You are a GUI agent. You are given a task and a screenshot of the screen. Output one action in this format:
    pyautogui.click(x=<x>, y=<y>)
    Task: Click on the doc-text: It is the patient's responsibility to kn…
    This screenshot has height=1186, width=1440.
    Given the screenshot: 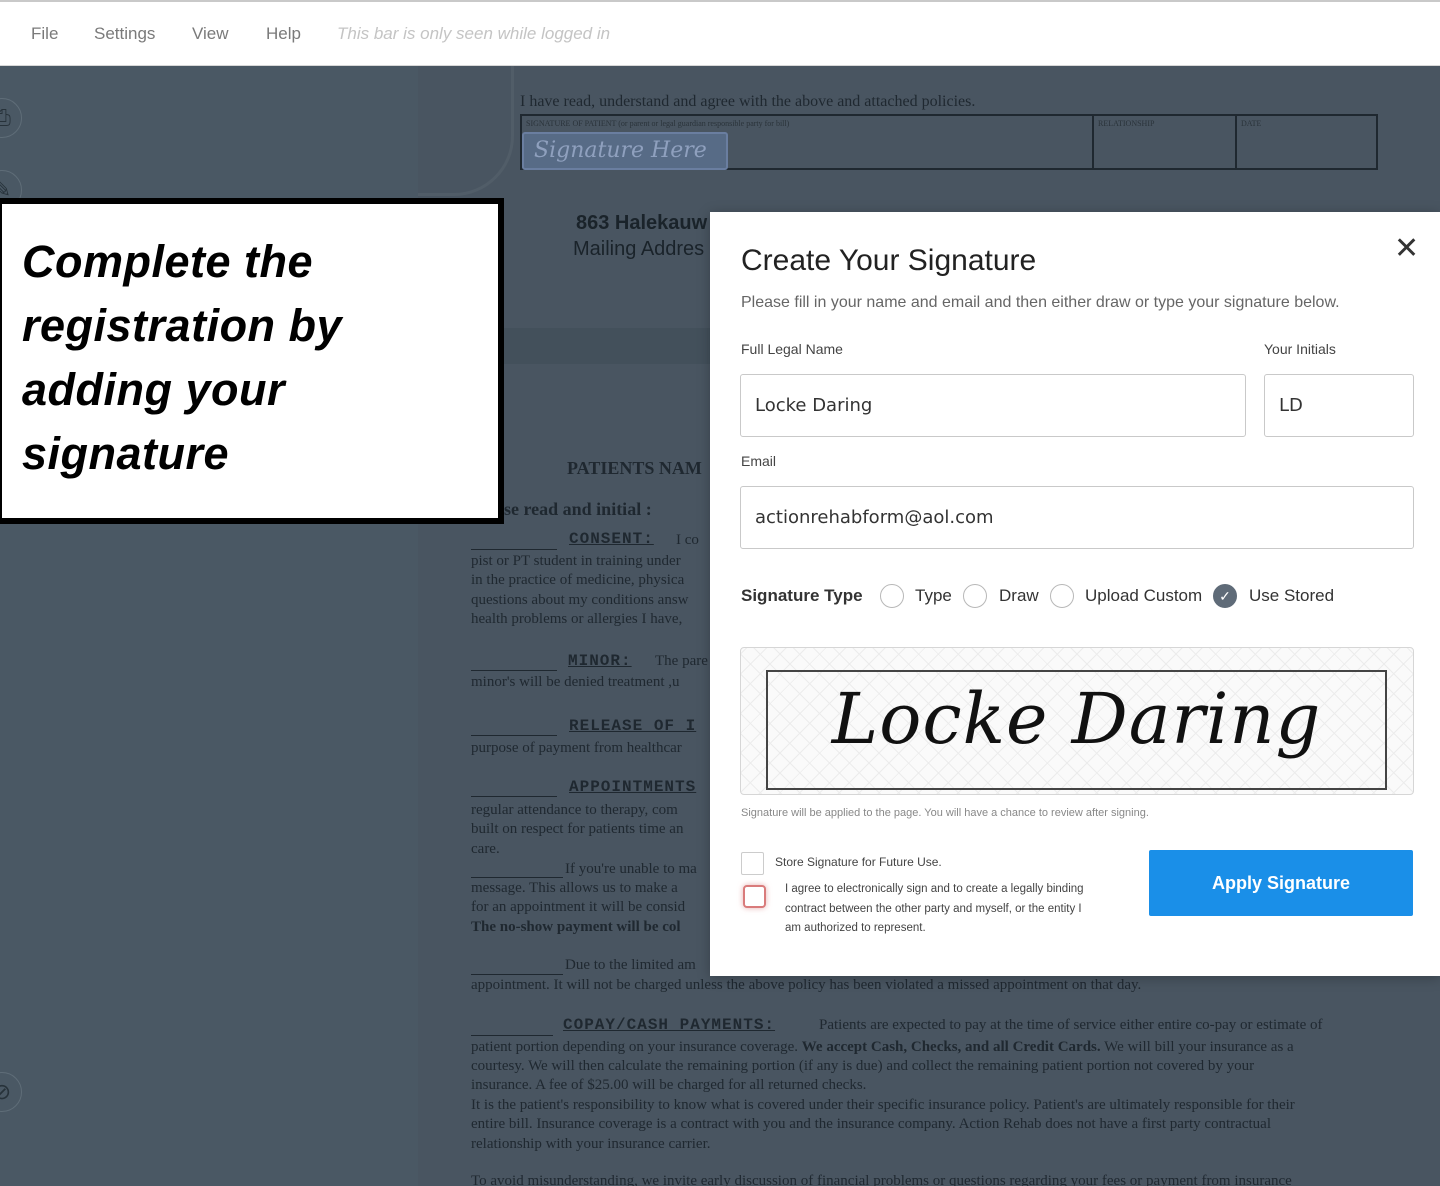 What is the action you would take?
    pyautogui.click(x=883, y=1105)
    